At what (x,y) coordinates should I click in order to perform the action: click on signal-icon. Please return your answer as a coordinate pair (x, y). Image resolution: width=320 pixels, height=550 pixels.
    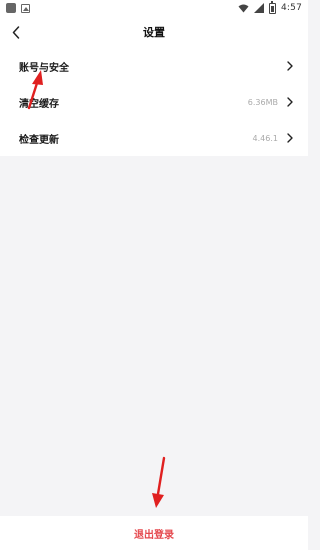
    Looking at the image, I should click on (258, 8).